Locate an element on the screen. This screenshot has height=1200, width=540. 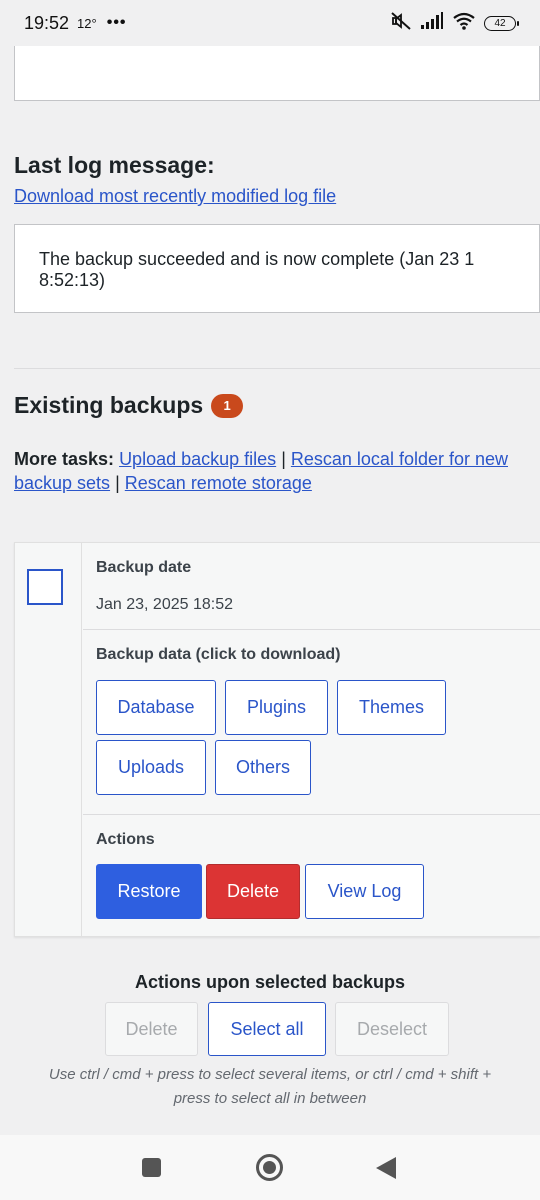
download-others-button: Others is located at coordinates (263, 767).